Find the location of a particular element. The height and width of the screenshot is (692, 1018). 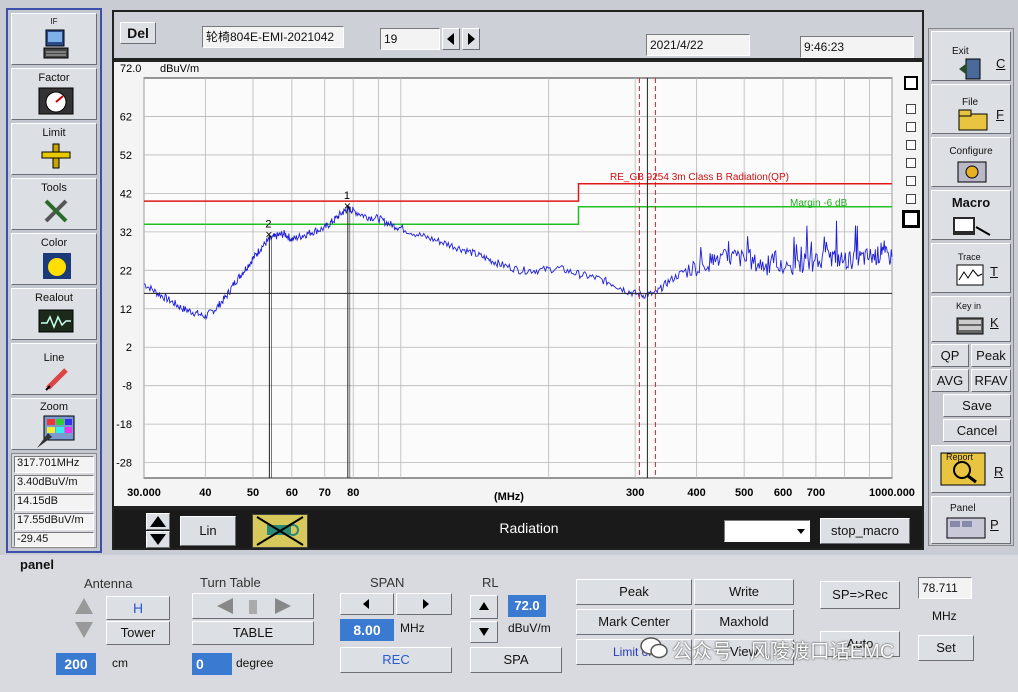

next-trace-button is located at coordinates (471, 39).